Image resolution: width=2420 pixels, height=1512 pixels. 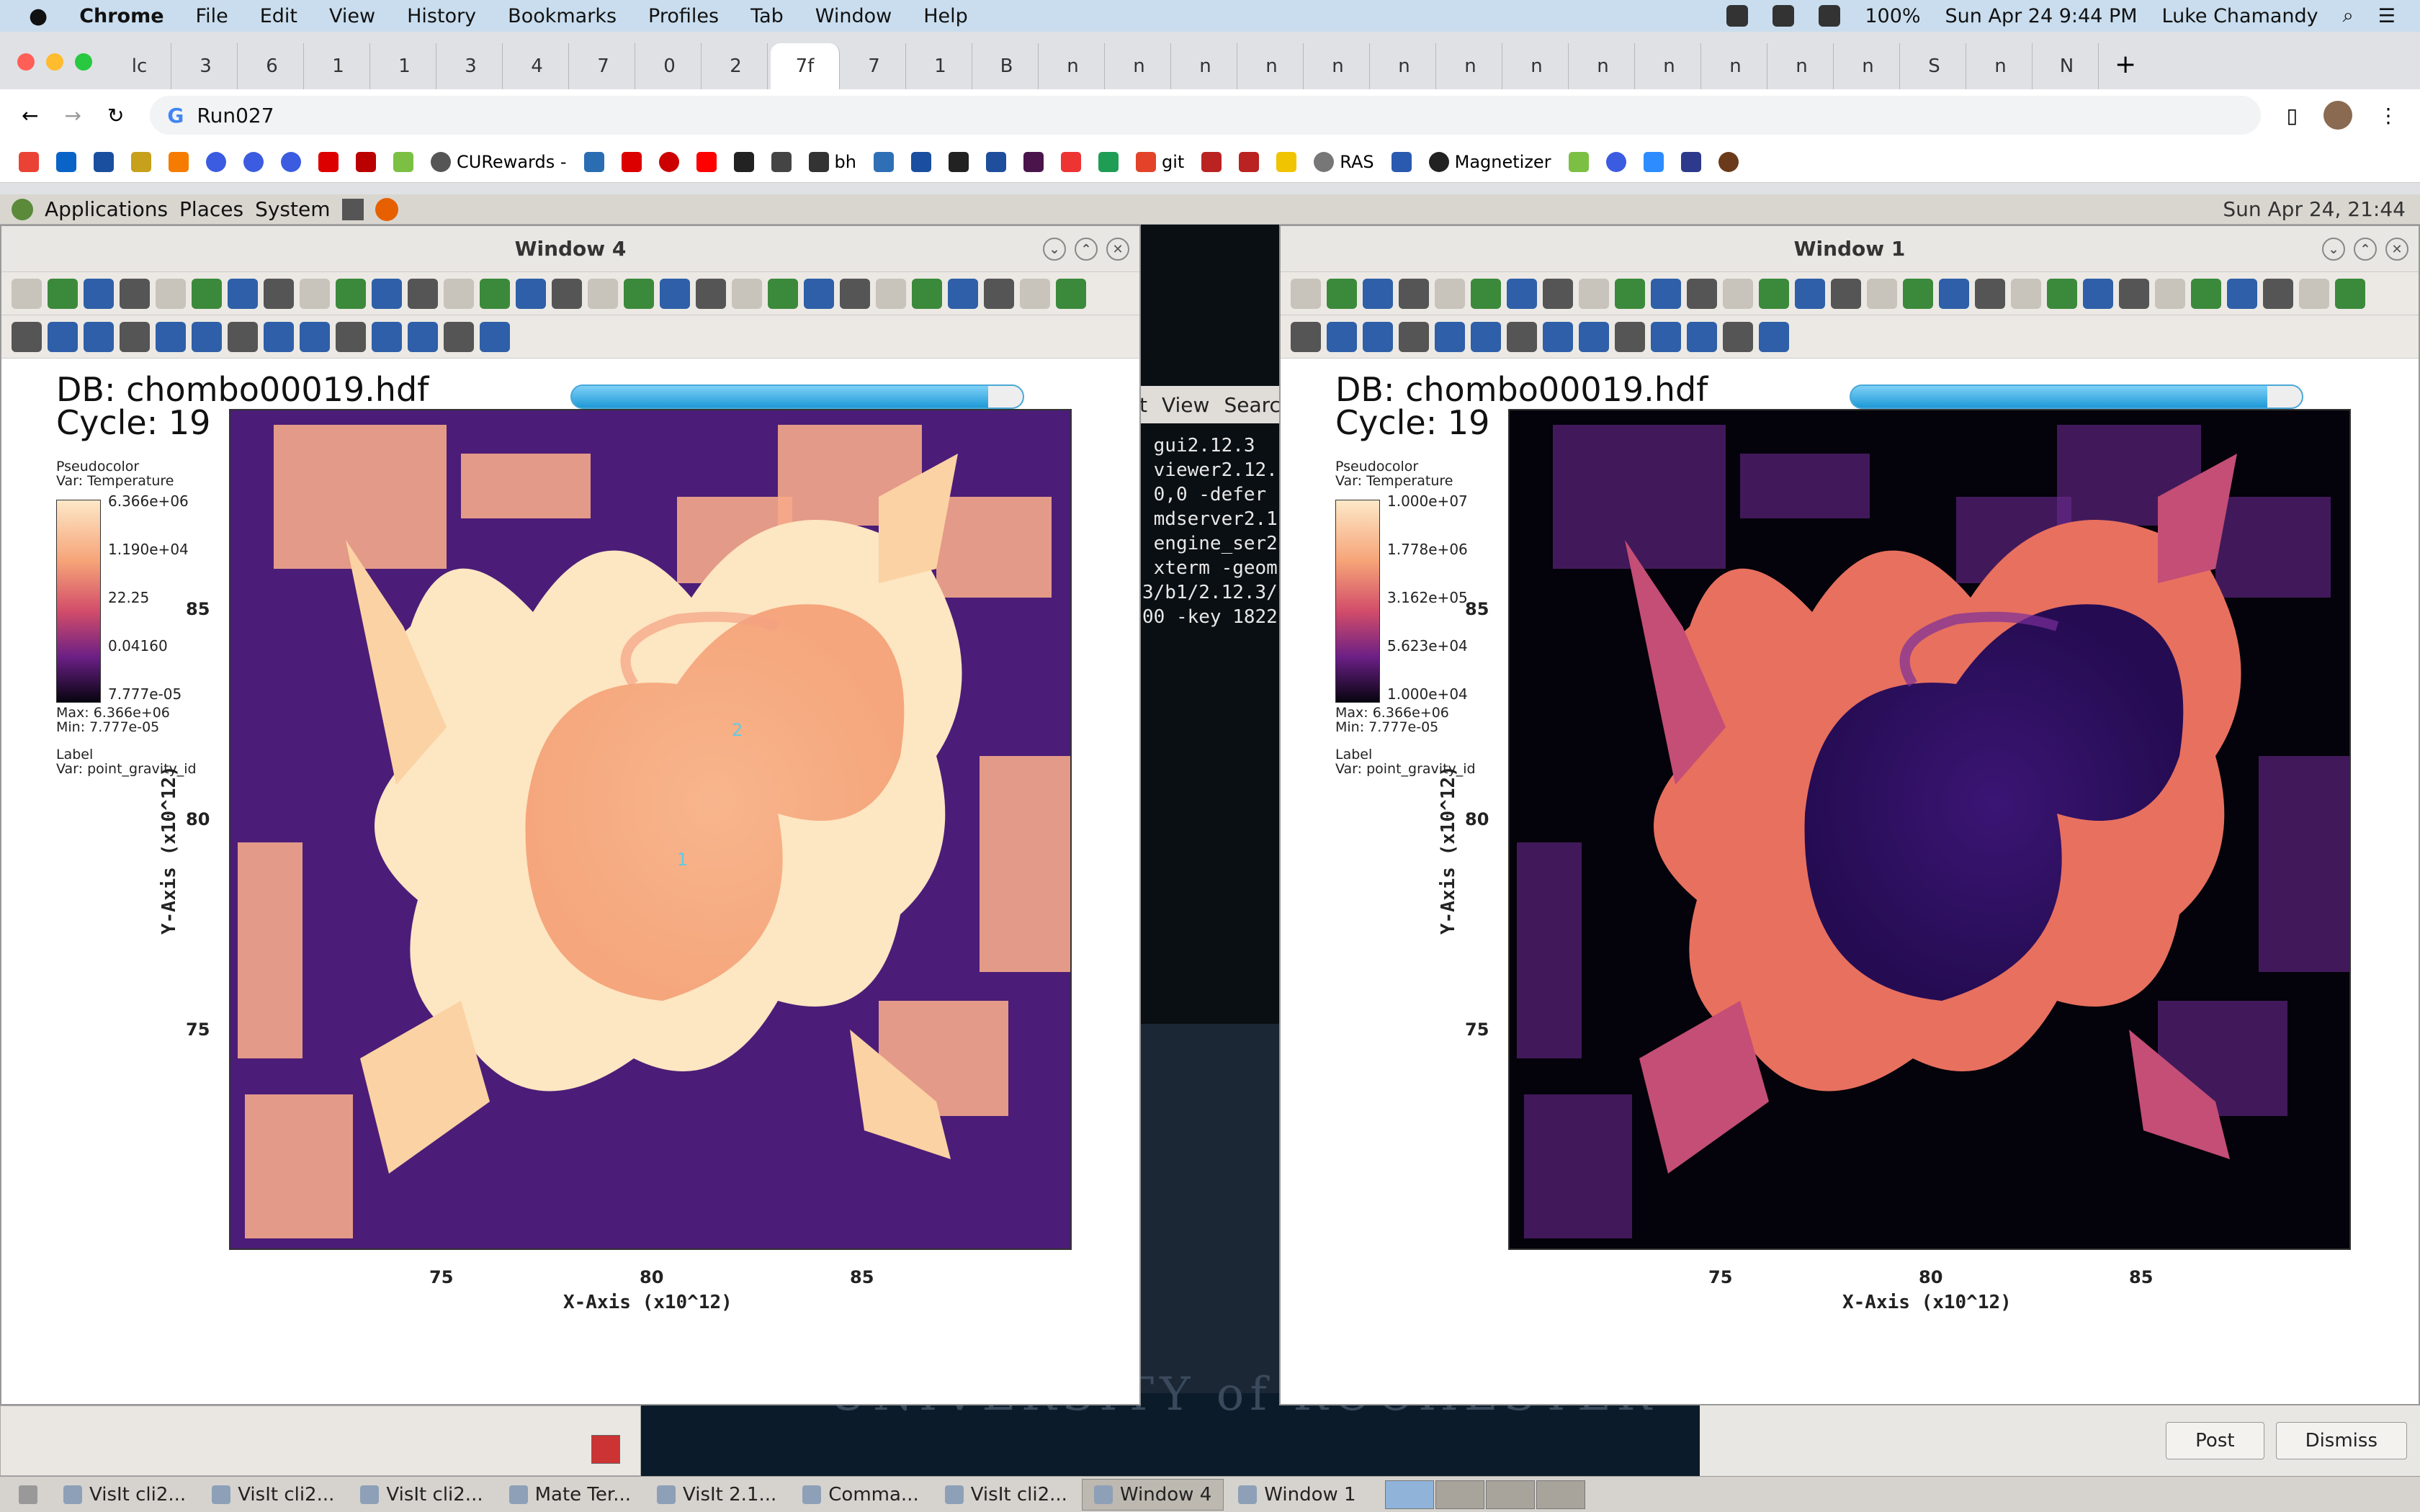 What do you see at coordinates (605, 1449) in the screenshot?
I see `red-stop-icon` at bounding box center [605, 1449].